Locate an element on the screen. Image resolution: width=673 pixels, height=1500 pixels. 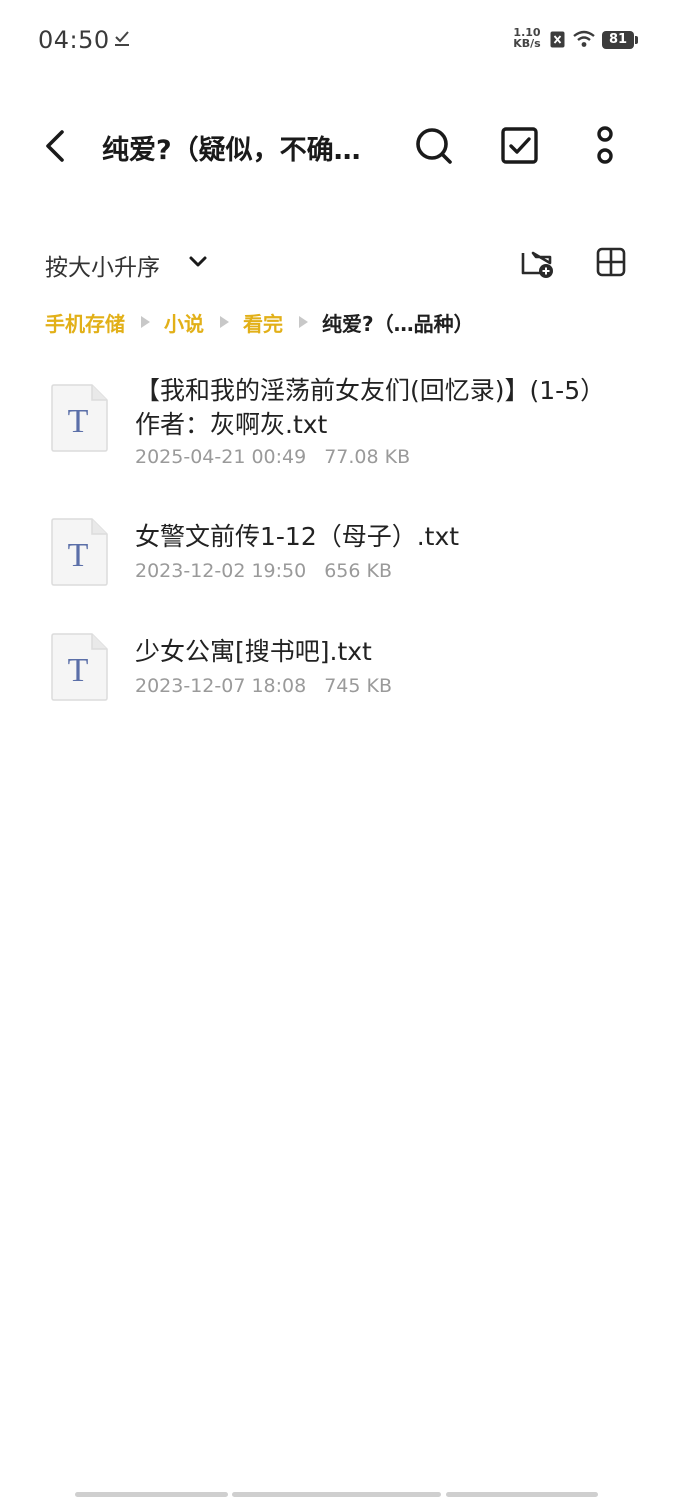
back-arrow-icon is located at coordinates (56, 146).